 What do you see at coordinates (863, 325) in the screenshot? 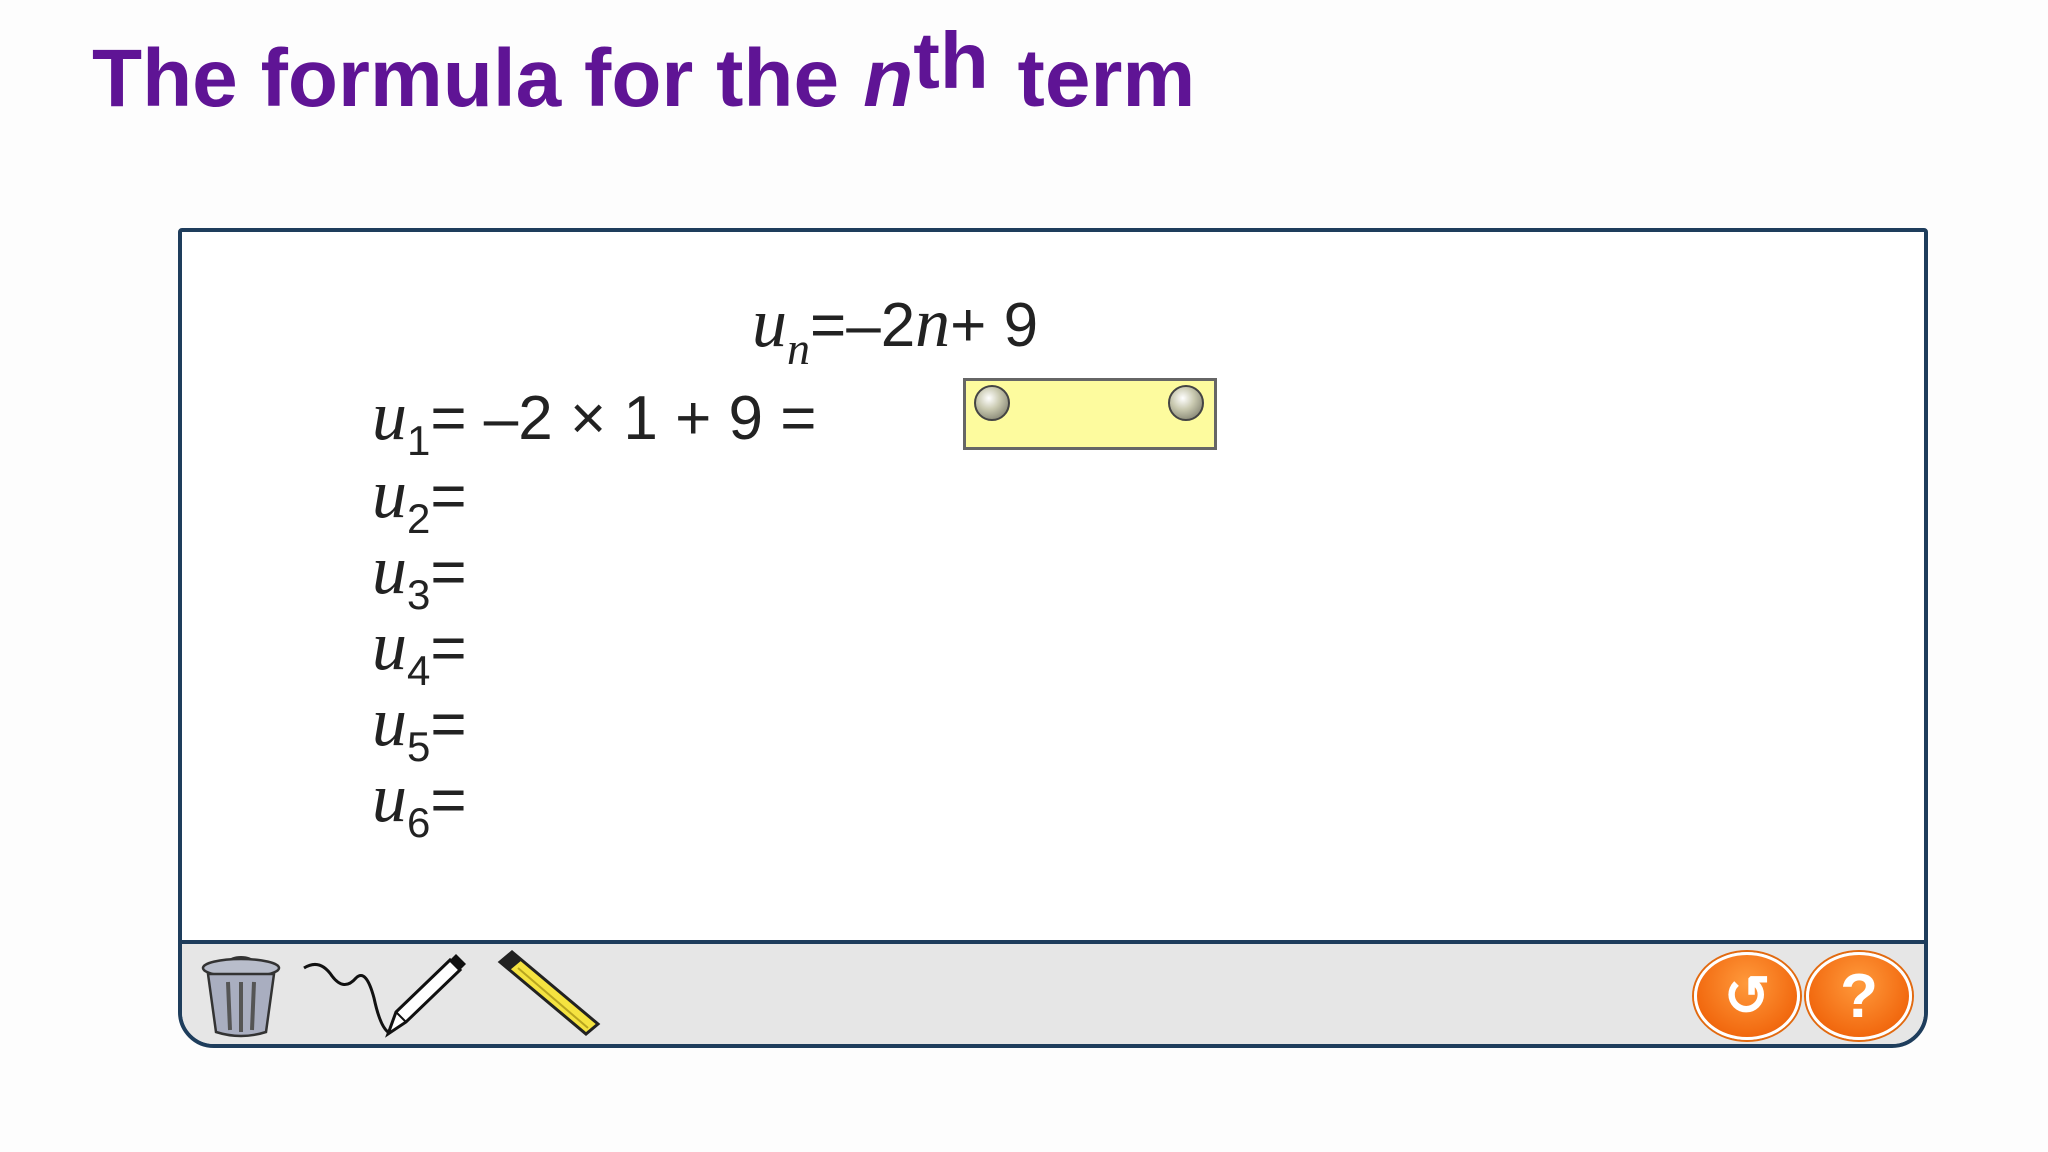
I see `formula-rhs-a: =–2` at bounding box center [863, 325].